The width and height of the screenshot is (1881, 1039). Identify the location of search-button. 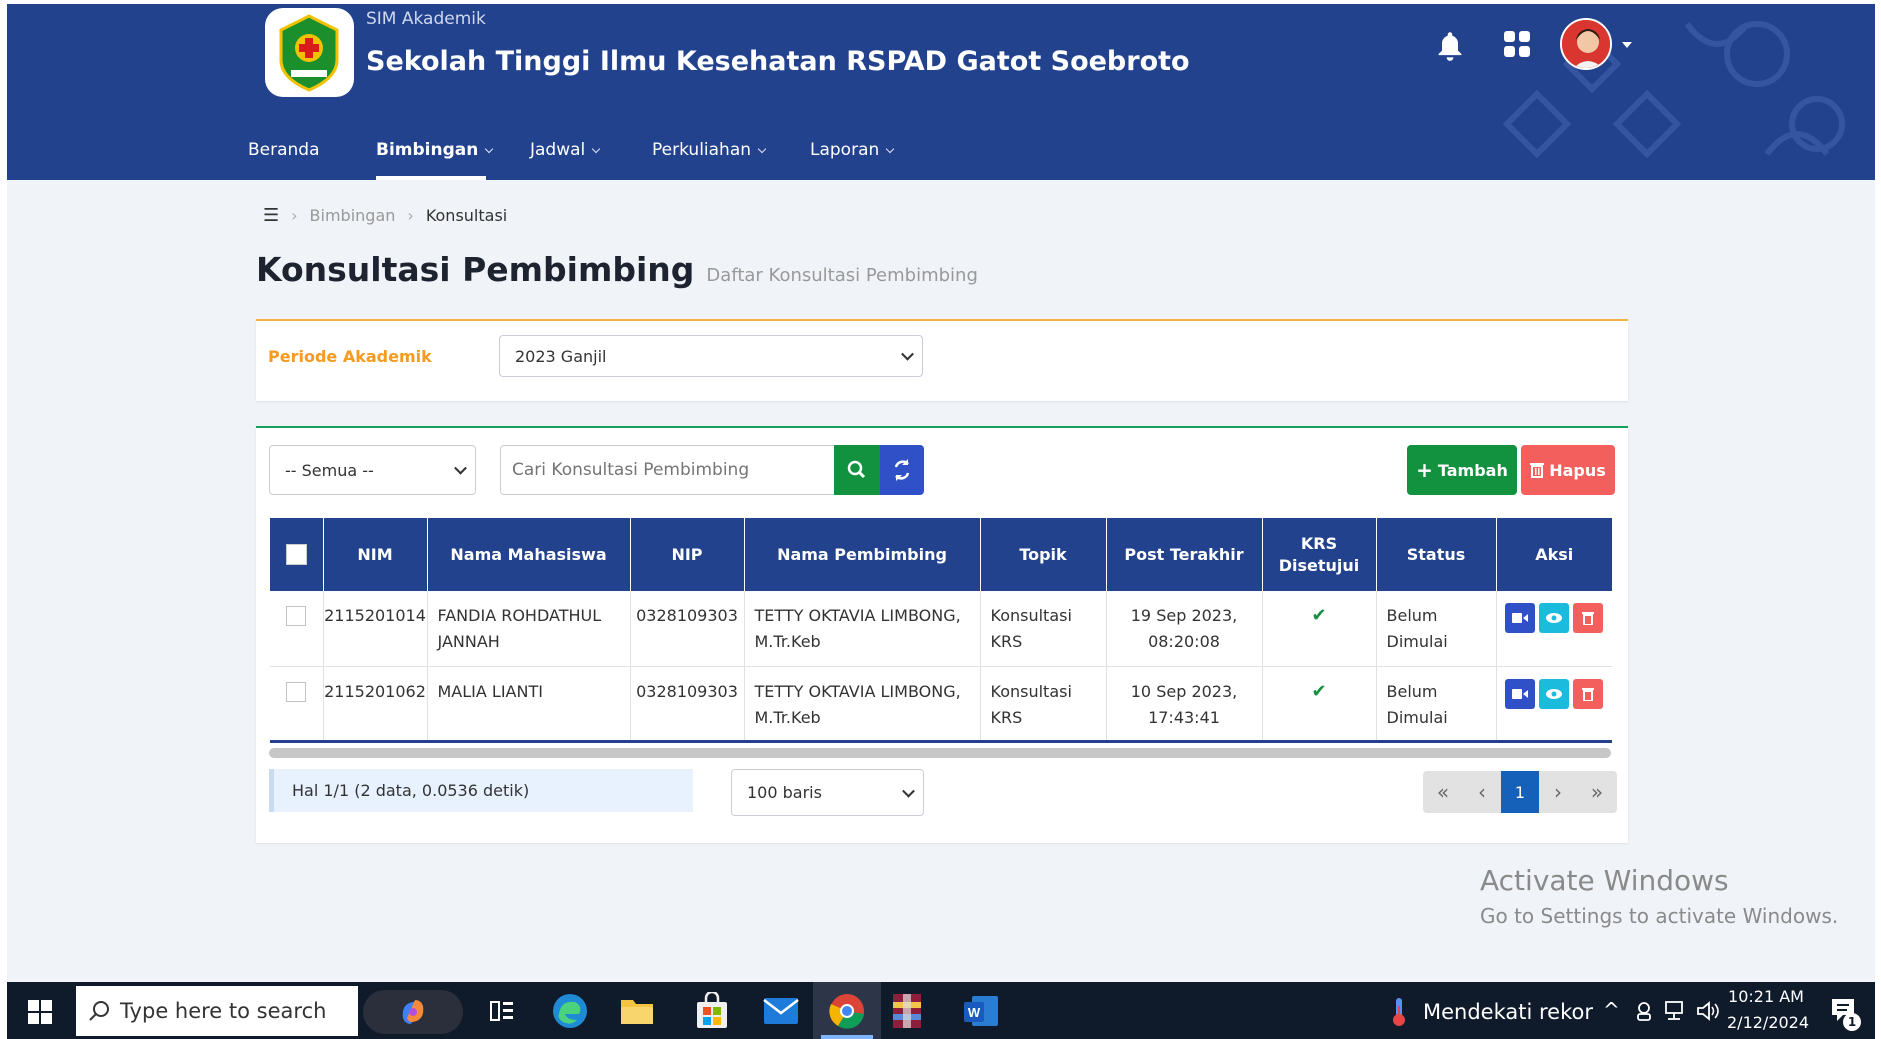
(857, 470).